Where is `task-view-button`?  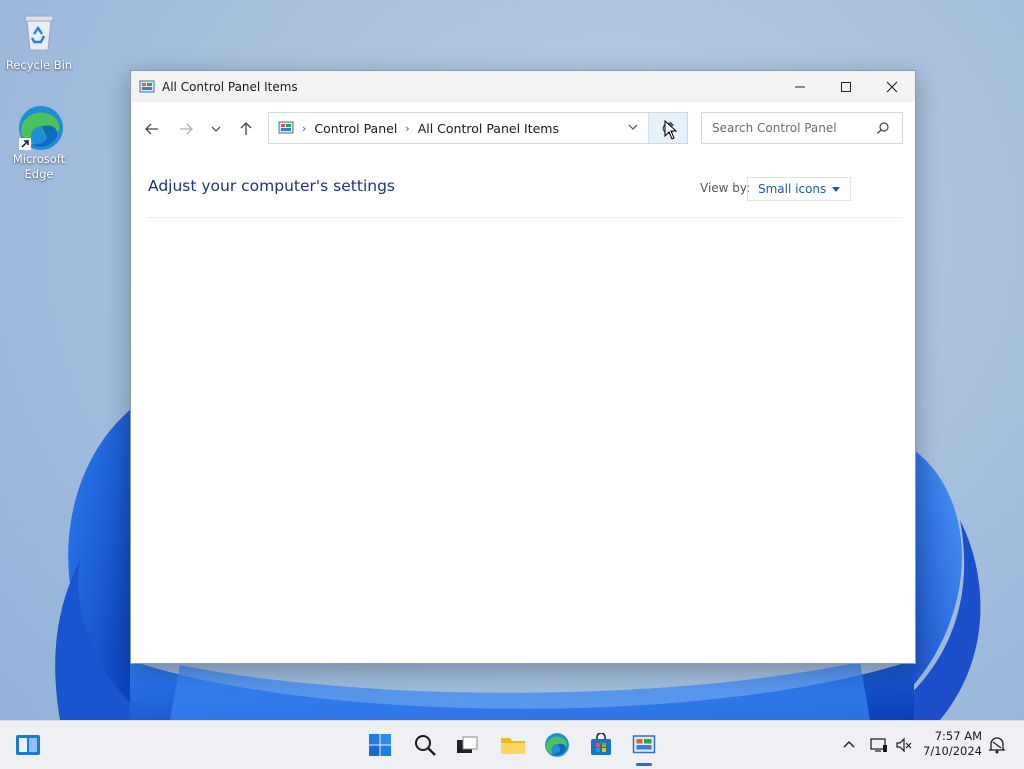
task-view-button is located at coordinates (467, 745).